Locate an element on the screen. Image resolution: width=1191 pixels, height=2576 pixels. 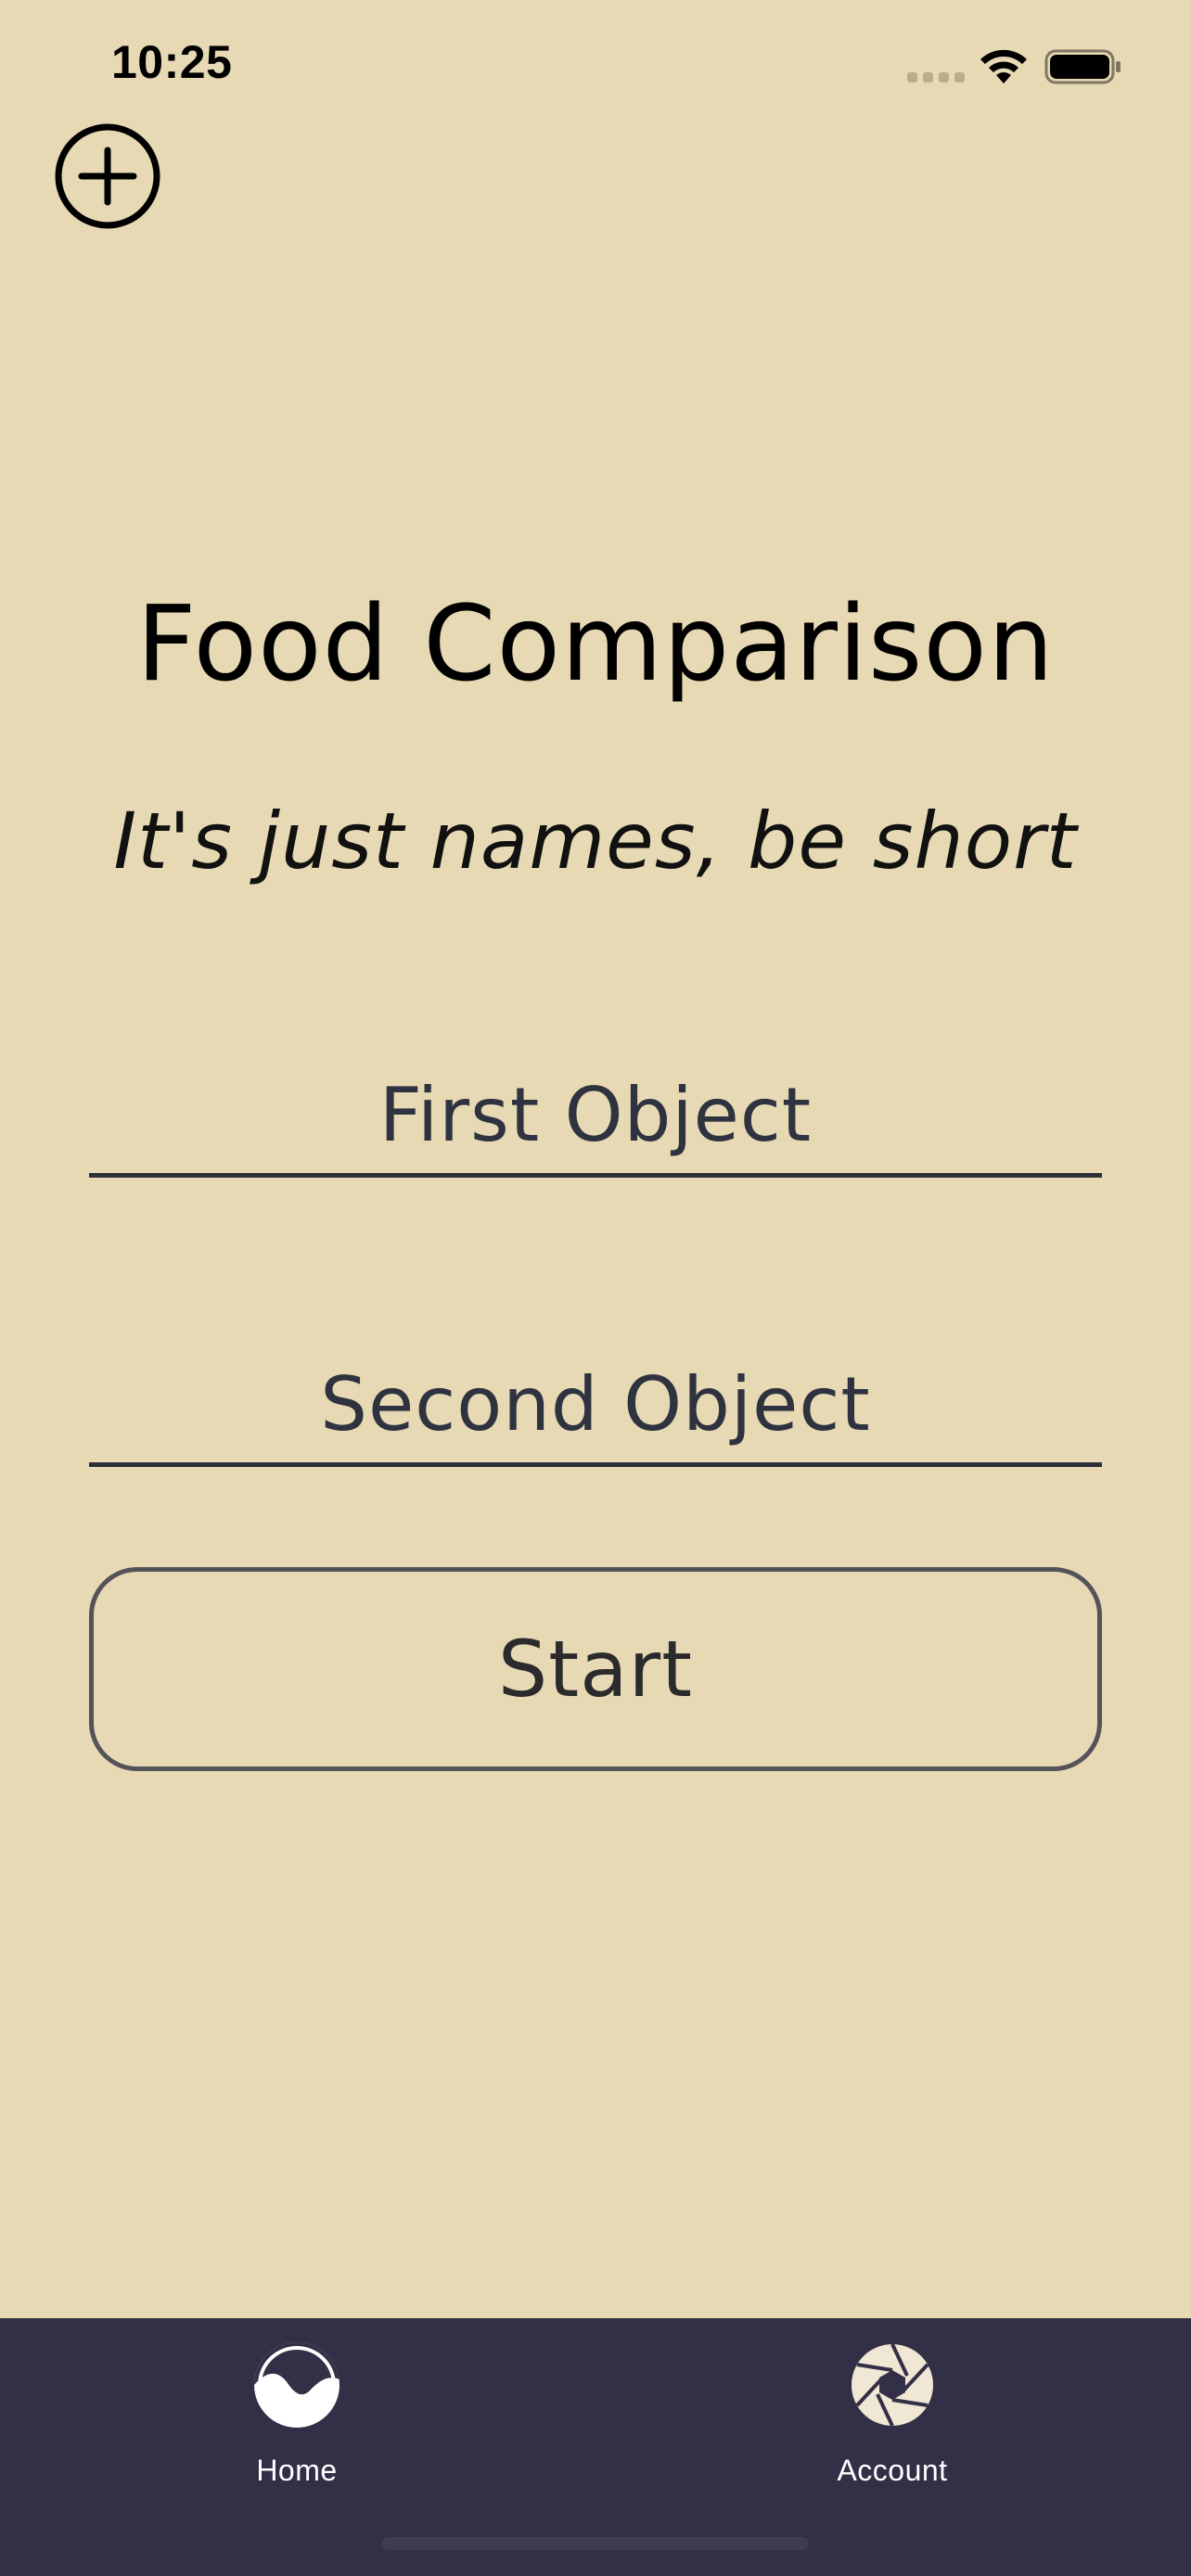
page-subtitle: It's just names, be short is located at coordinates (595, 841).